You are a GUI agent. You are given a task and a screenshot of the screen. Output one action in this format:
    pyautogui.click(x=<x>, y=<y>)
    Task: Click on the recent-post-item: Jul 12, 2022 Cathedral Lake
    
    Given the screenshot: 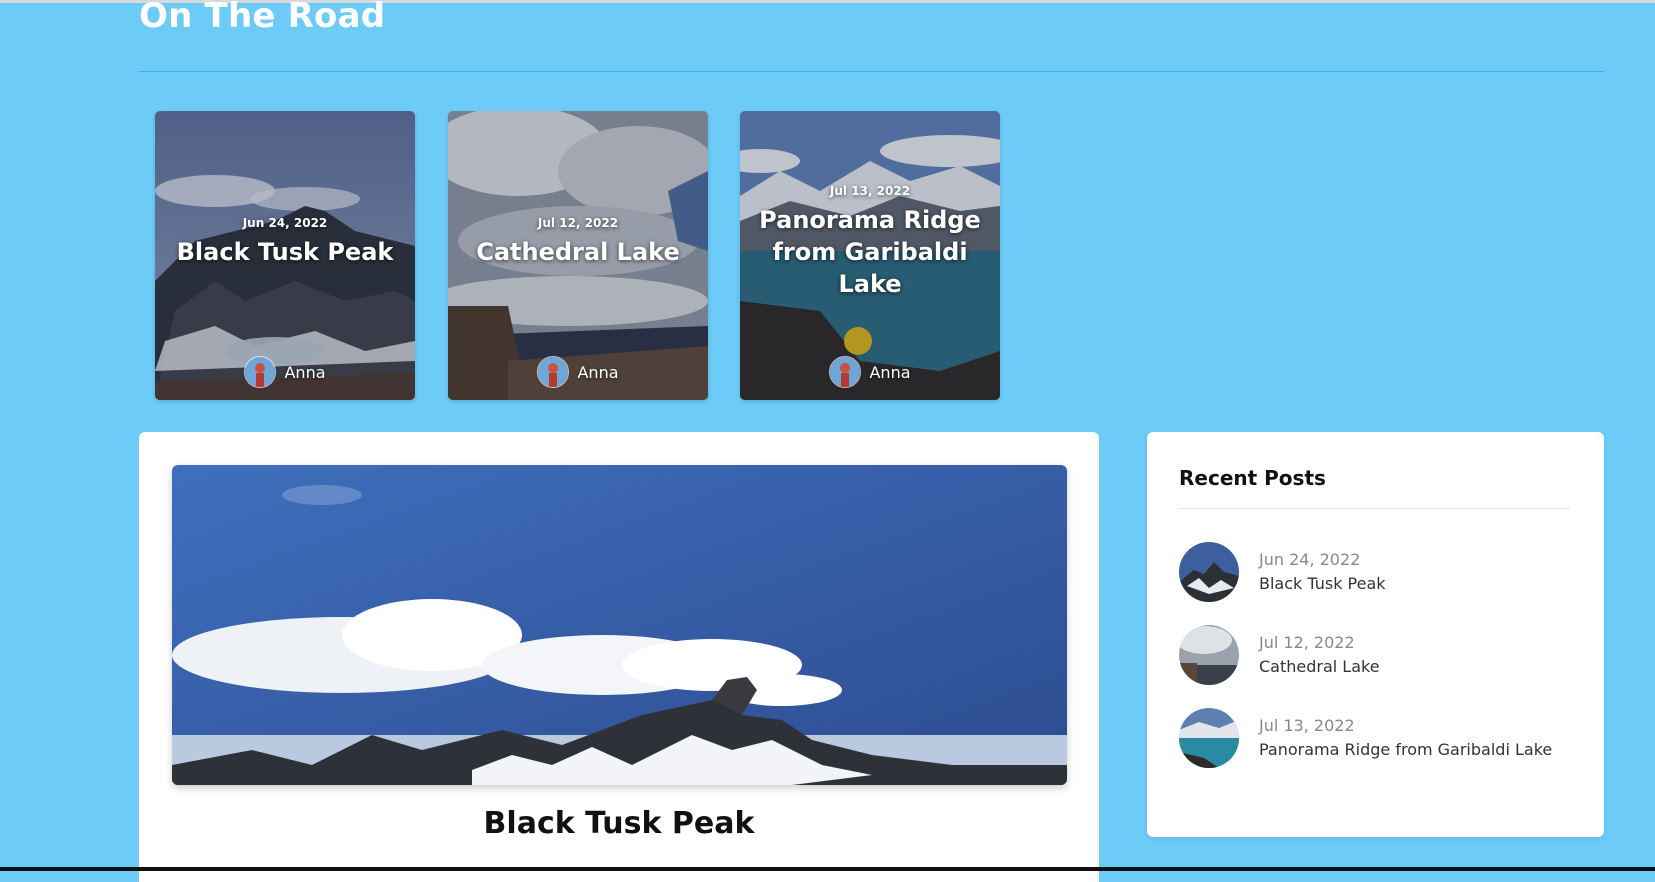 What is the action you would take?
    pyautogui.click(x=1379, y=655)
    